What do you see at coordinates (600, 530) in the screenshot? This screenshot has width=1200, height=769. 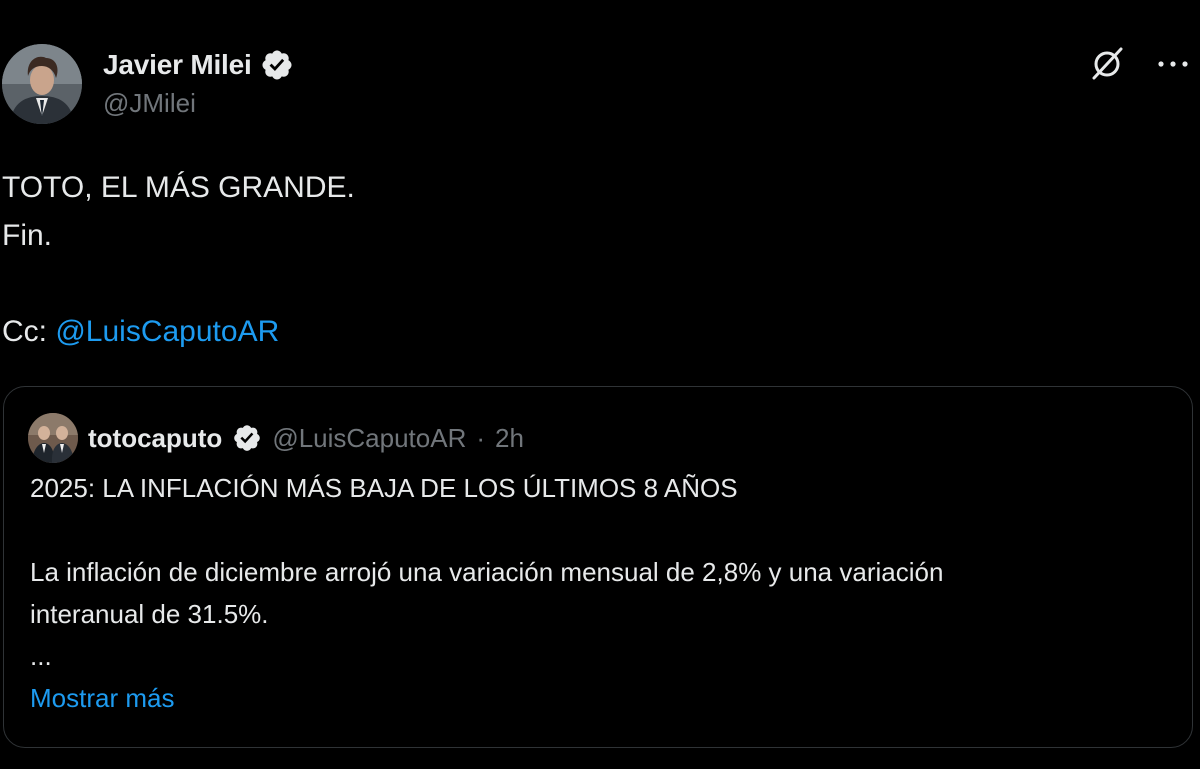 I see `quoted-tweet-blank-line` at bounding box center [600, 530].